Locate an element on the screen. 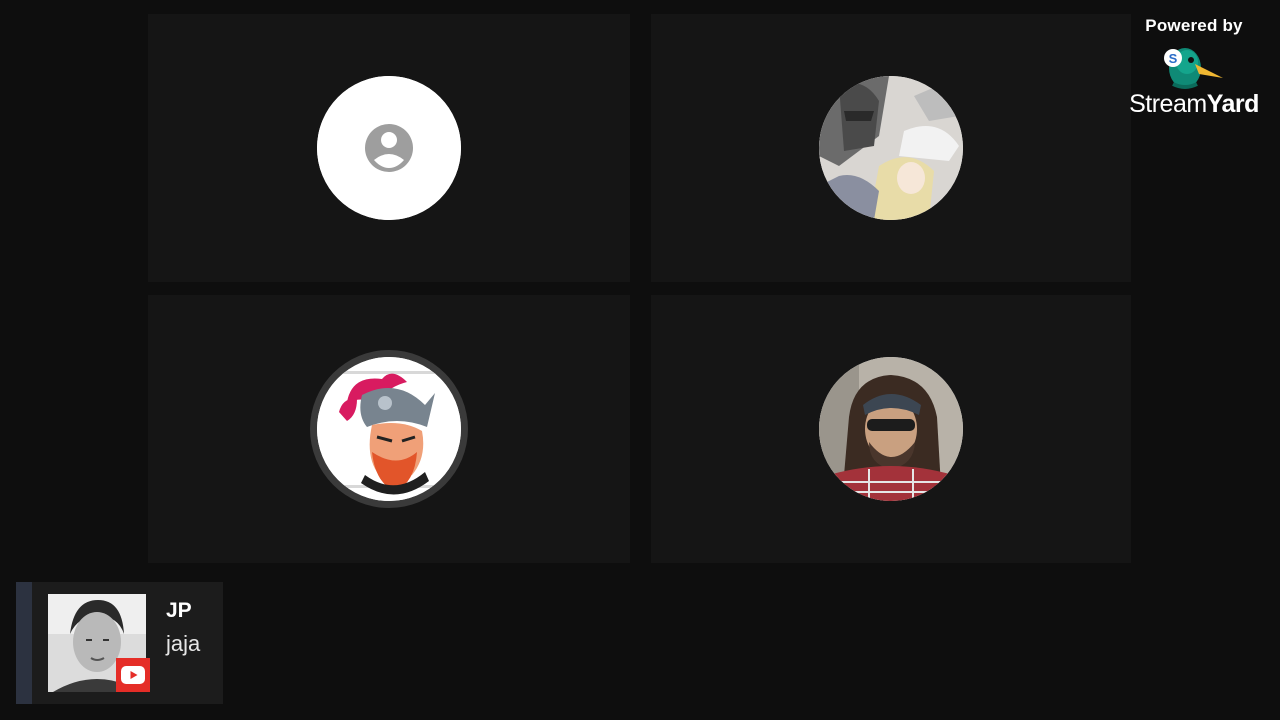  anime-artwork-image is located at coordinates (891, 148).